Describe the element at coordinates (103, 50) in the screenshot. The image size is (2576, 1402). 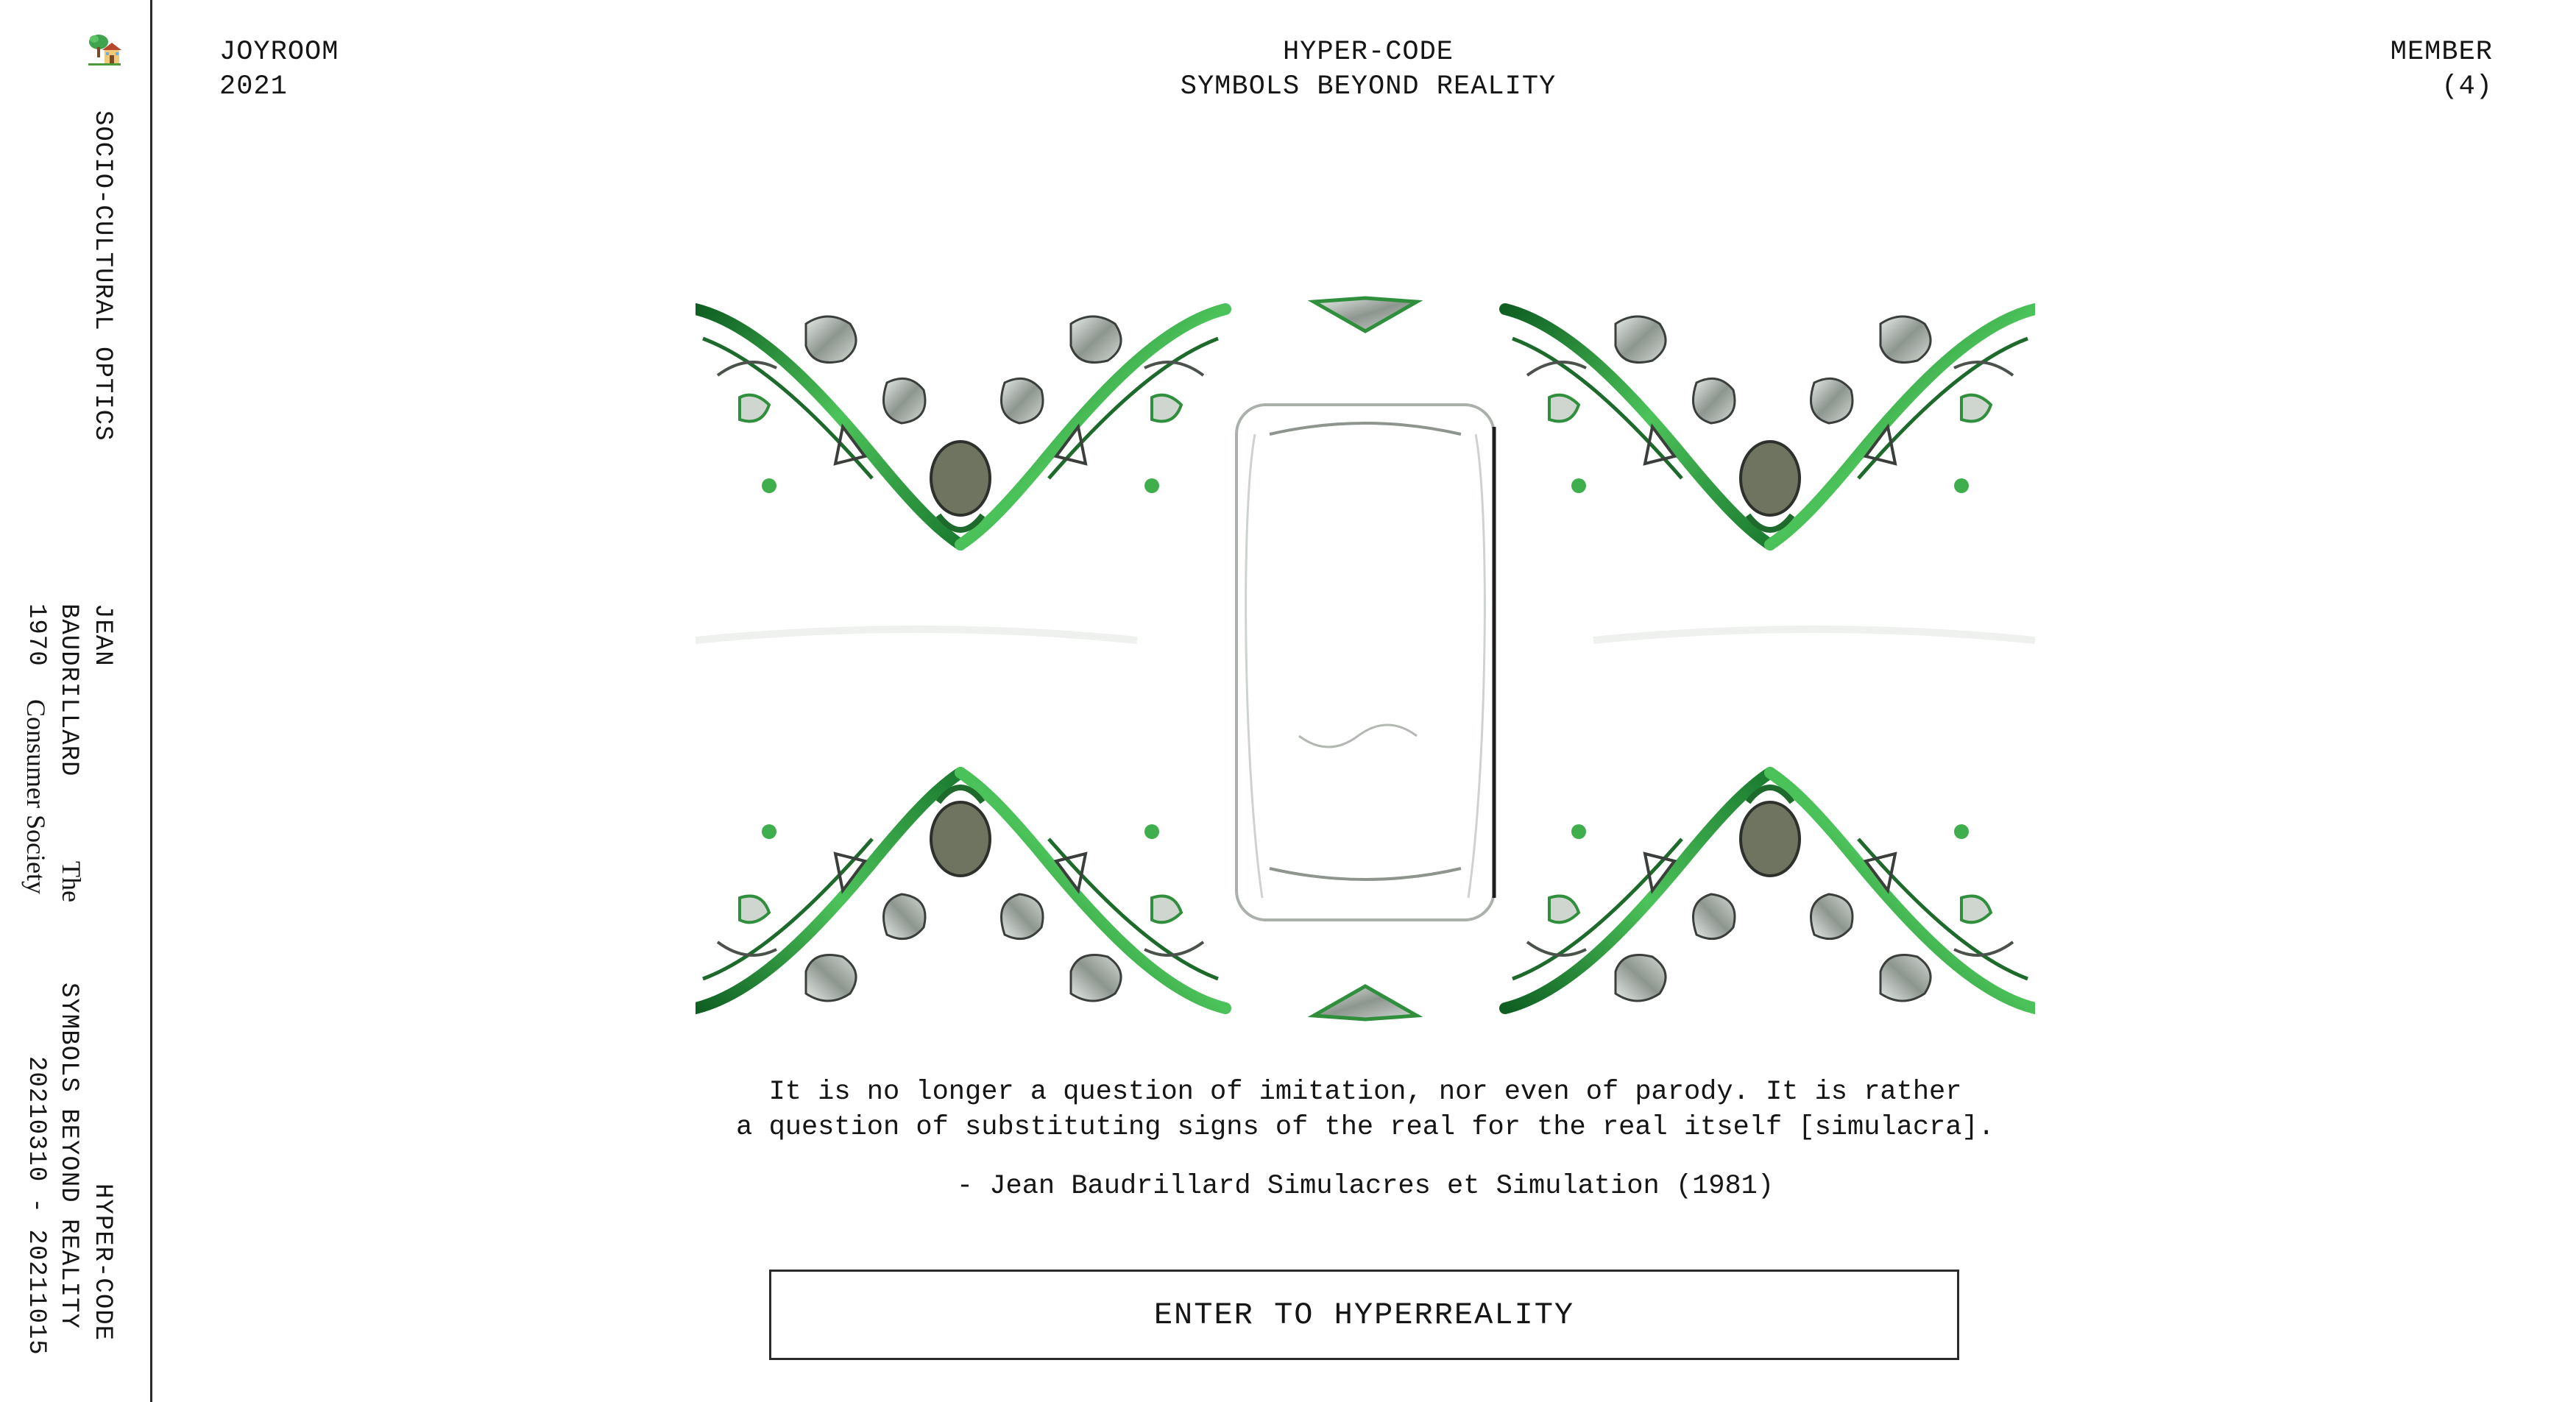
I see `house-tree-icon` at that location.